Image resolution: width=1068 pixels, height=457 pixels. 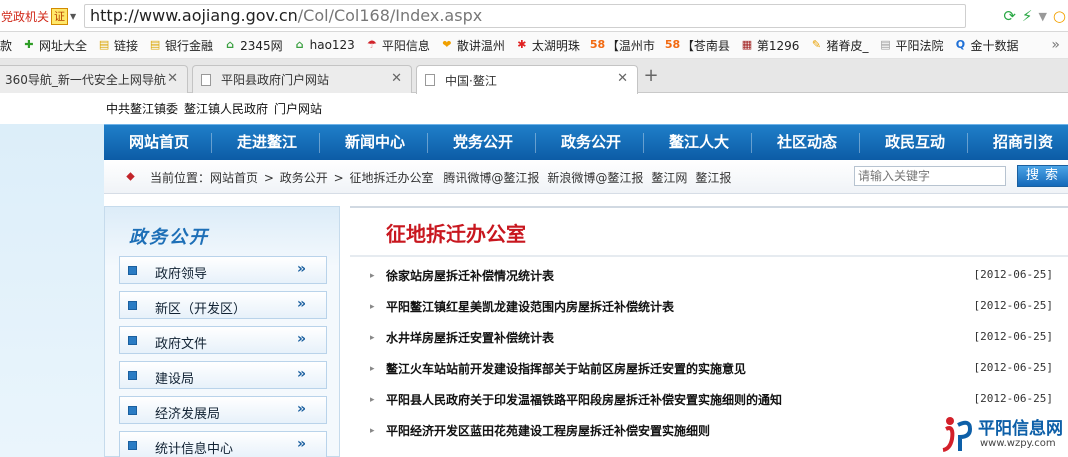 What do you see at coordinates (1059, 45) in the screenshot?
I see `bookmarks-more-button: »` at bounding box center [1059, 45].